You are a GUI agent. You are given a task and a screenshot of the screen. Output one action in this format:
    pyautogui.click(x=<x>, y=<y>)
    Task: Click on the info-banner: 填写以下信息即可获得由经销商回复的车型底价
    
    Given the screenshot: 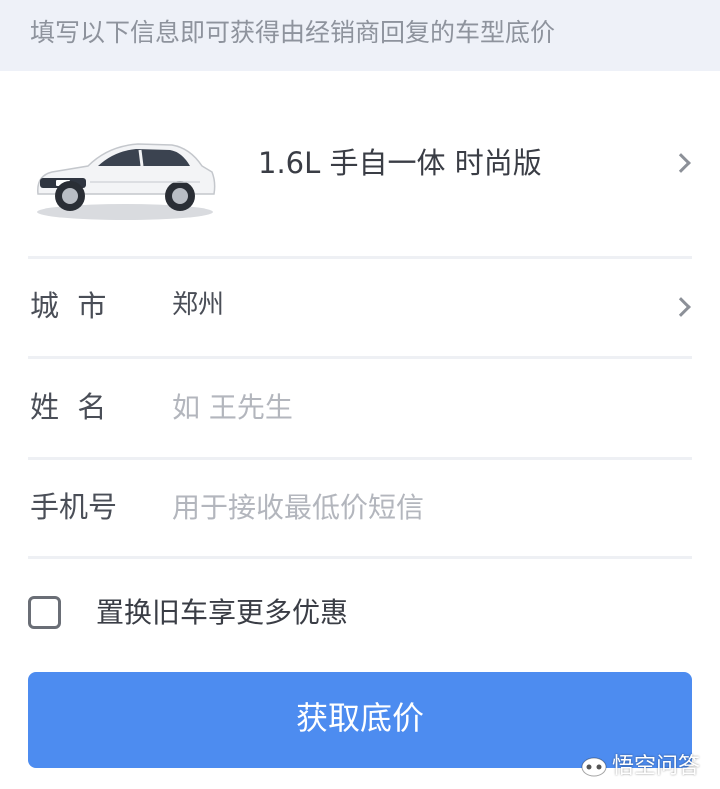 What is the action you would take?
    pyautogui.click(x=360, y=35)
    